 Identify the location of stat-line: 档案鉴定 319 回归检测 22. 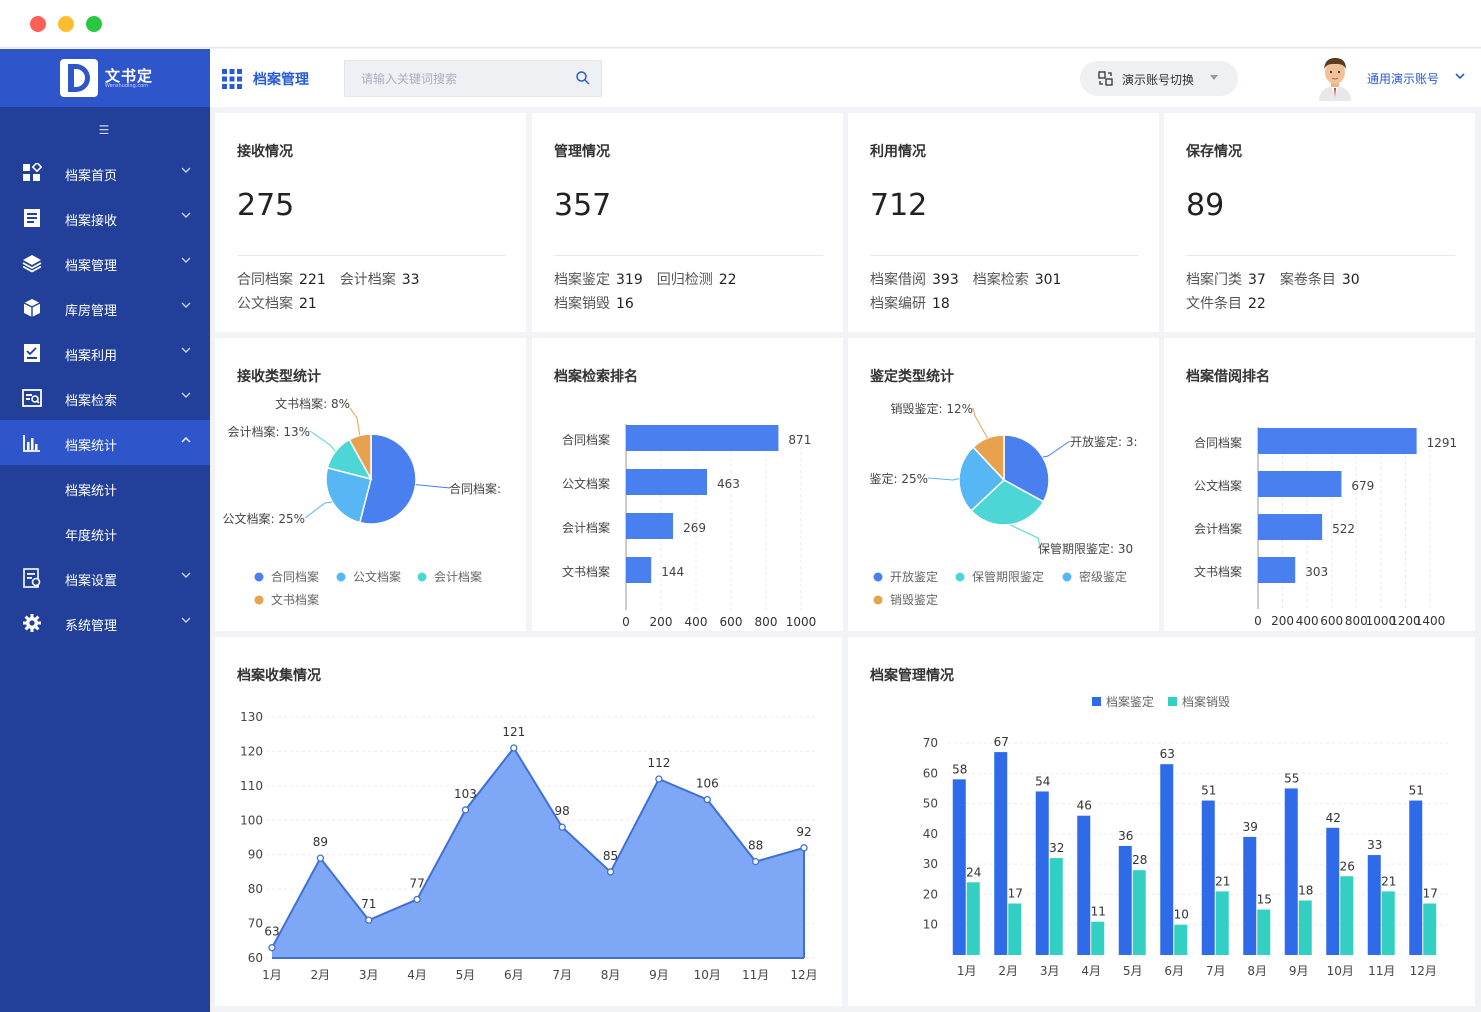
(652, 279).